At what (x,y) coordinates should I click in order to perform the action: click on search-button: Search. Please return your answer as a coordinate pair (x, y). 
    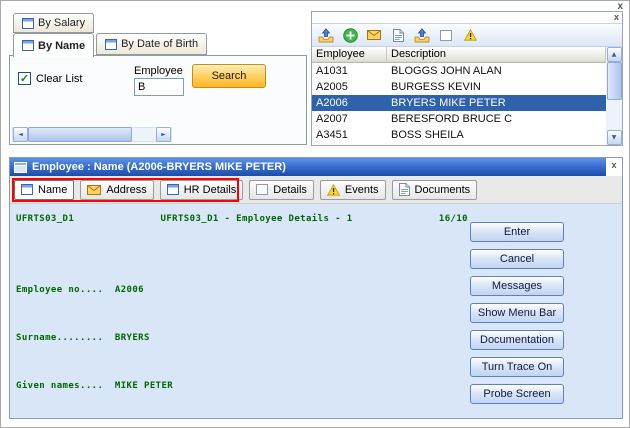
    Looking at the image, I should click on (229, 76).